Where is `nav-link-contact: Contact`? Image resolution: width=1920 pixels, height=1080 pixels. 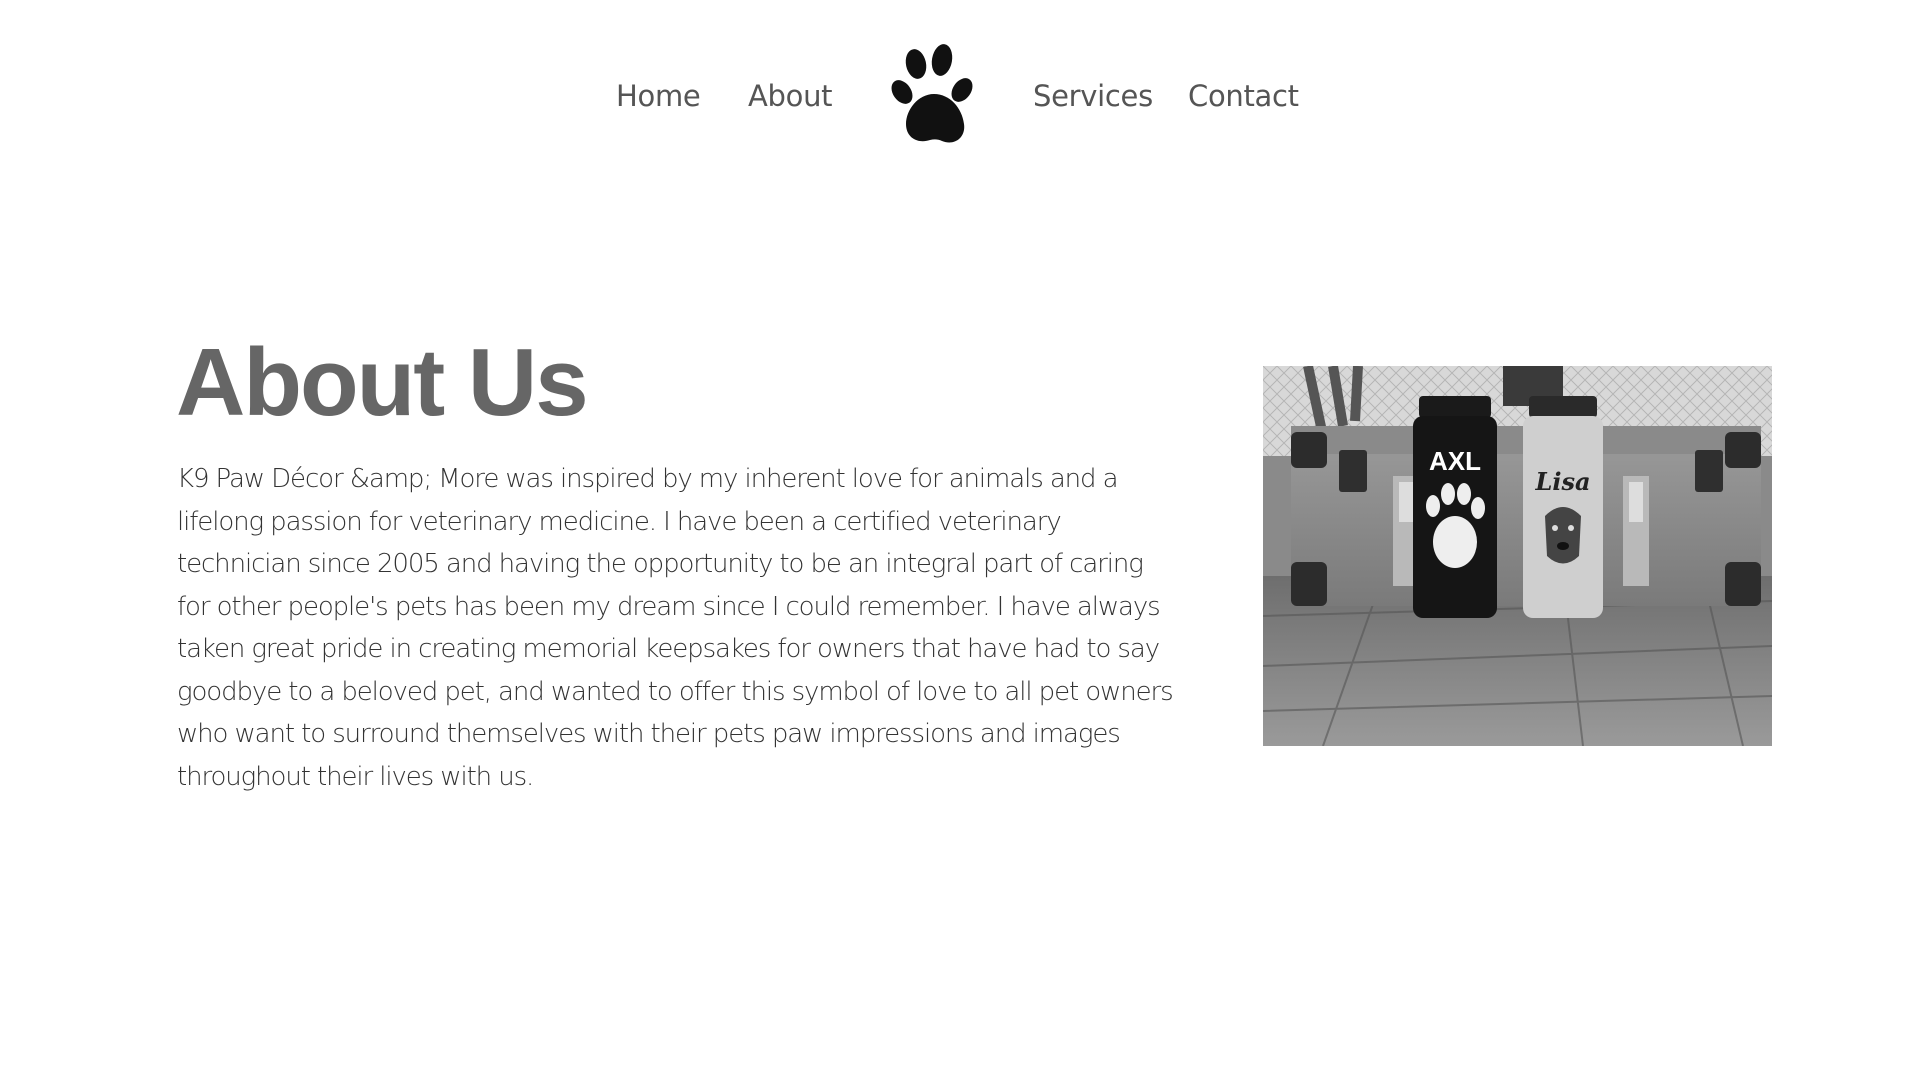 nav-link-contact: Contact is located at coordinates (1243, 96).